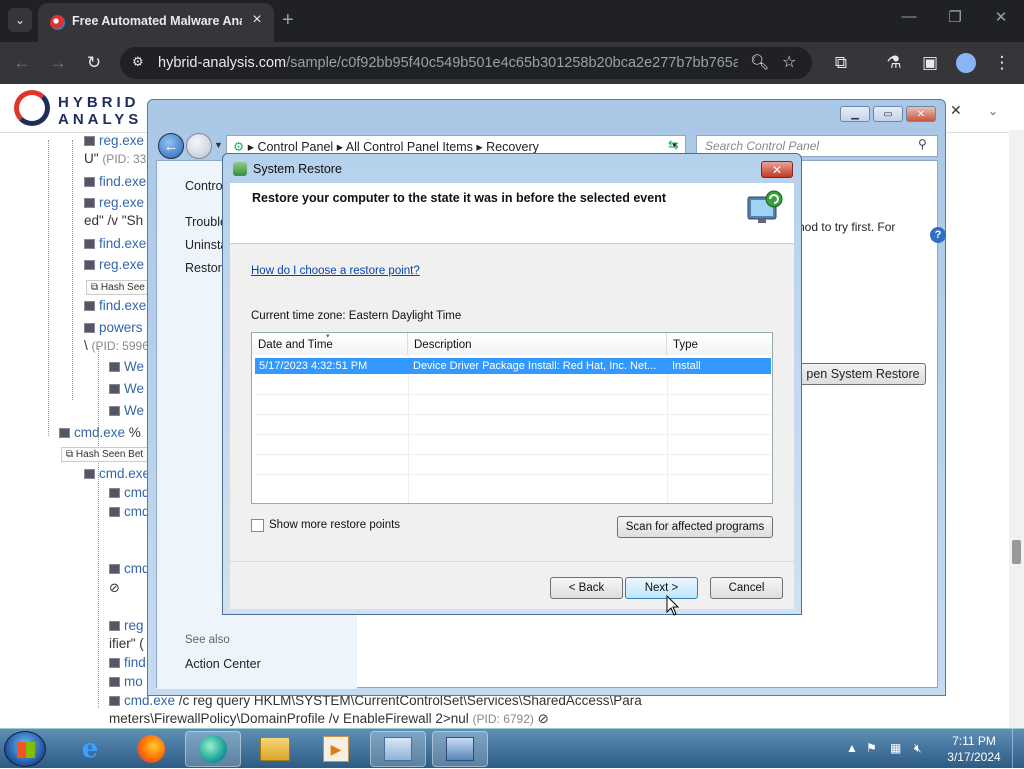  What do you see at coordinates (993, 111) in the screenshot?
I see `dropdown-chevron-icon: ⌄` at bounding box center [993, 111].